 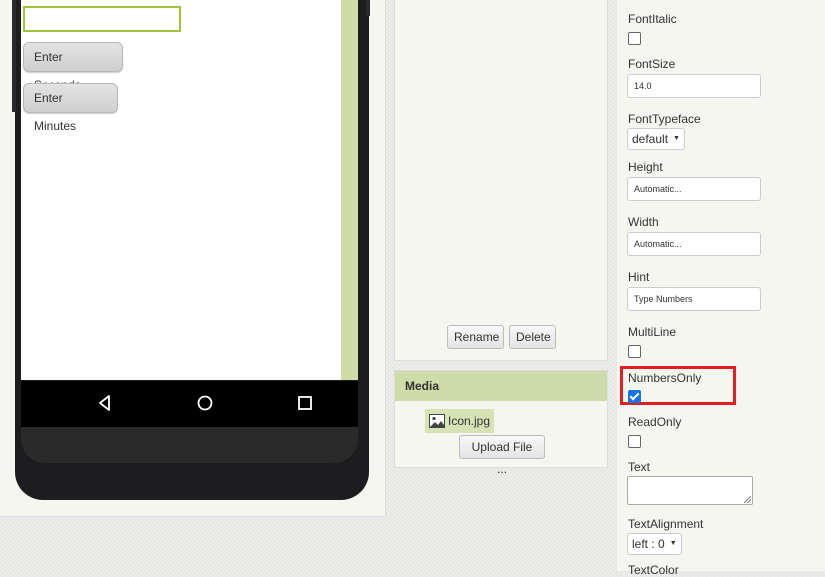 I want to click on height-label: Height, so click(x=645, y=167).